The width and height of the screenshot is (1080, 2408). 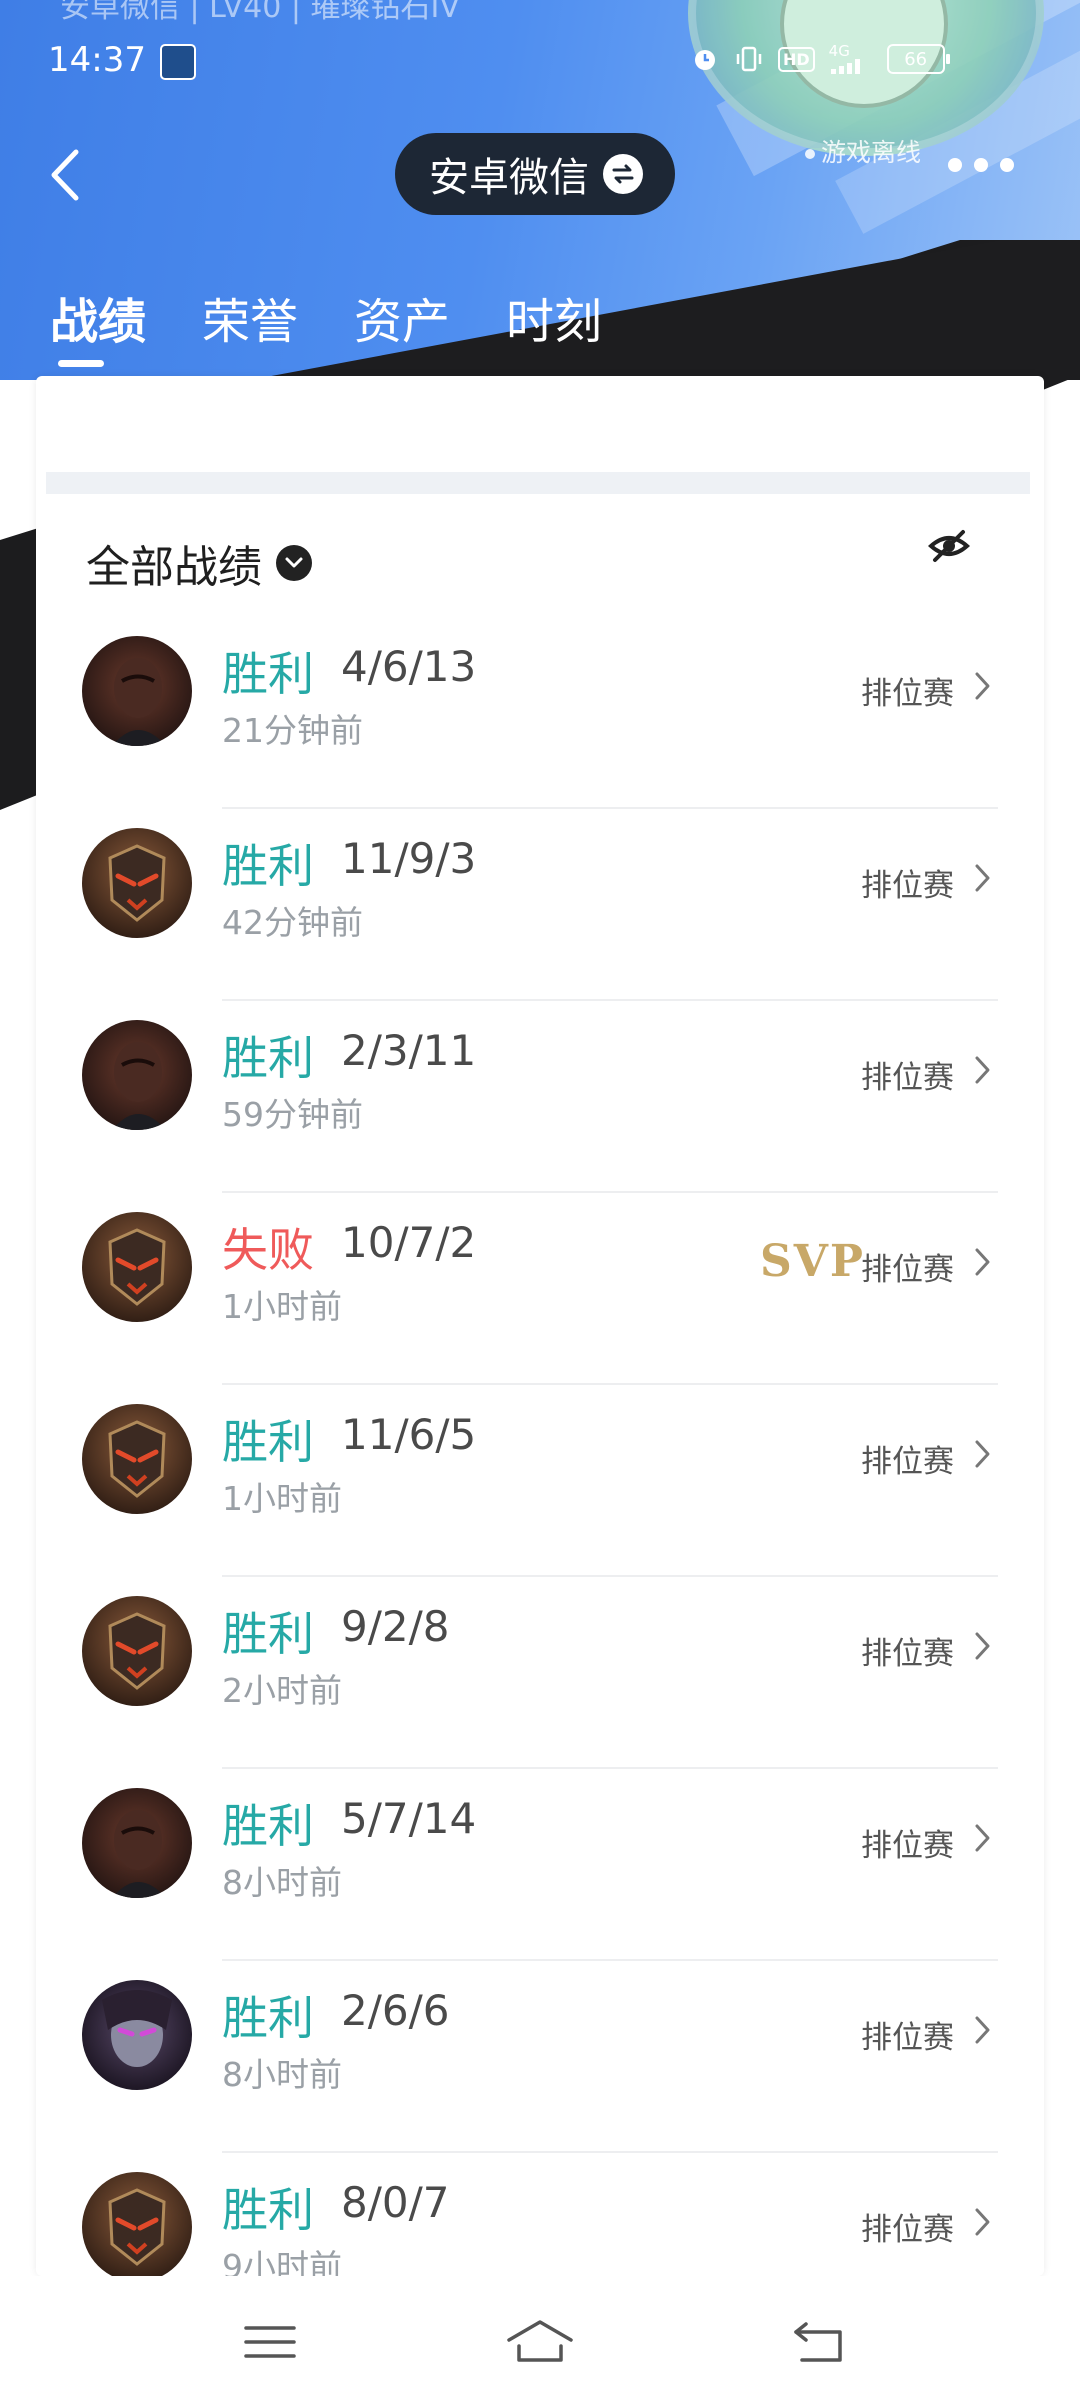 I want to click on tab-label: 战绩, so click(x=98, y=322).